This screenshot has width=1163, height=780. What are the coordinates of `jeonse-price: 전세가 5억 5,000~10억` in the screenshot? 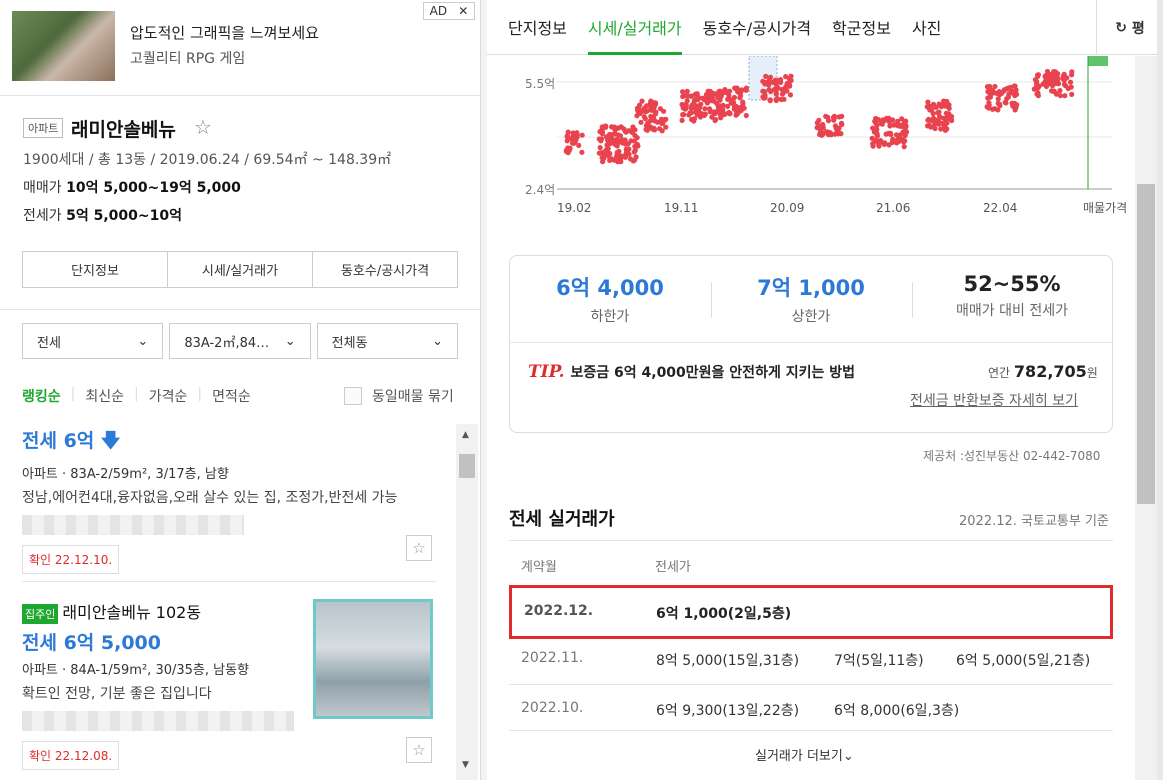 It's located at (102, 215).